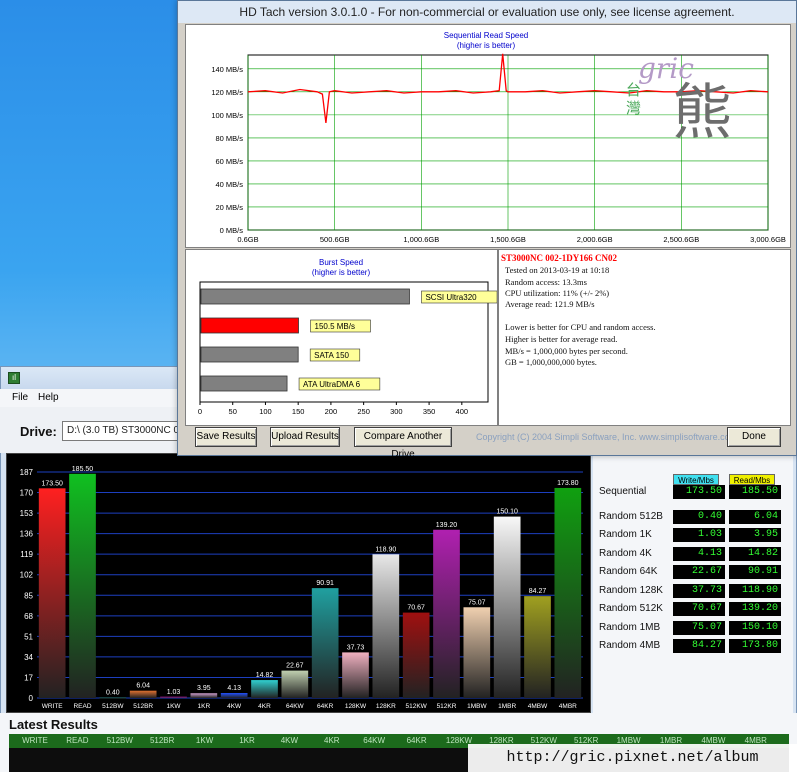  What do you see at coordinates (447, 525) in the screenshot?
I see `bench-value-label: 139.20` at bounding box center [447, 525].